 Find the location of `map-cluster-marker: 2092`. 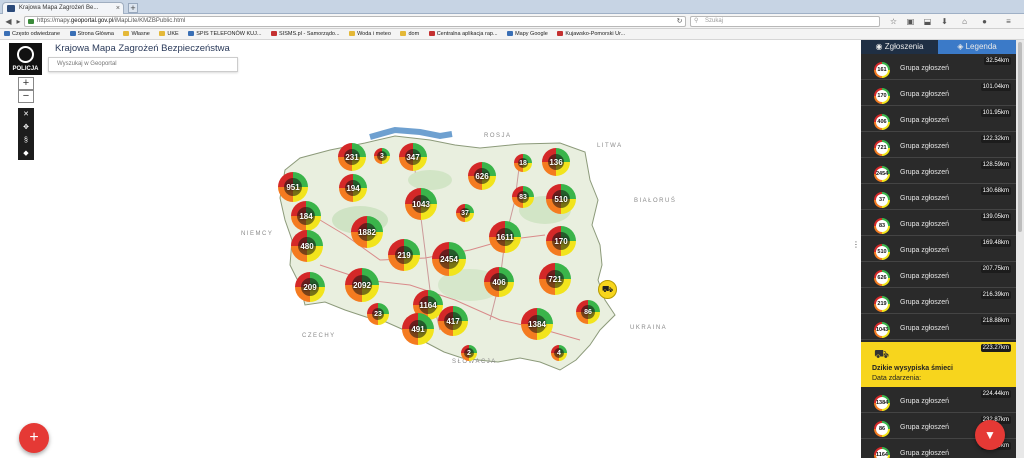

map-cluster-marker: 2092 is located at coordinates (362, 285).